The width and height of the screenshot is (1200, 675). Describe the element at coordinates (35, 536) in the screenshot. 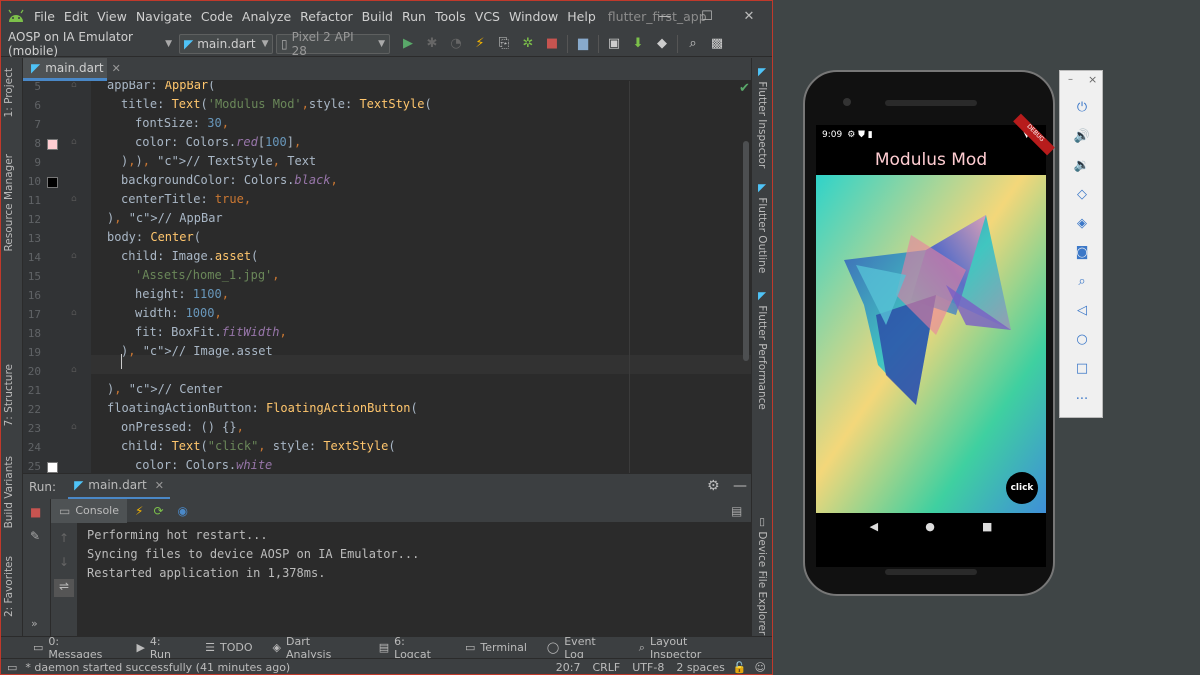

I see `pin-icon: ✎` at that location.